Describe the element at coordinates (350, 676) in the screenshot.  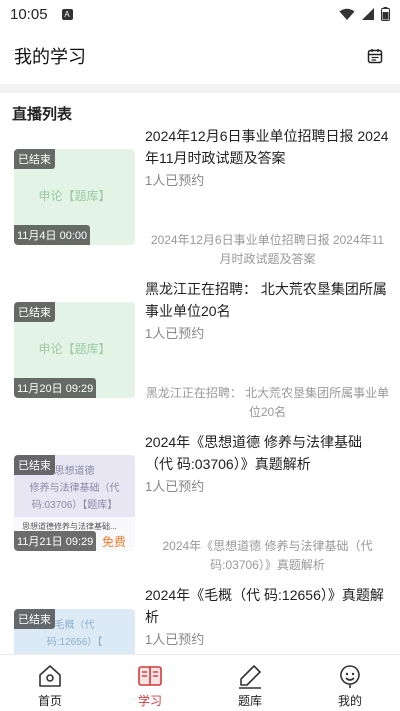
I see `profile-icon` at that location.